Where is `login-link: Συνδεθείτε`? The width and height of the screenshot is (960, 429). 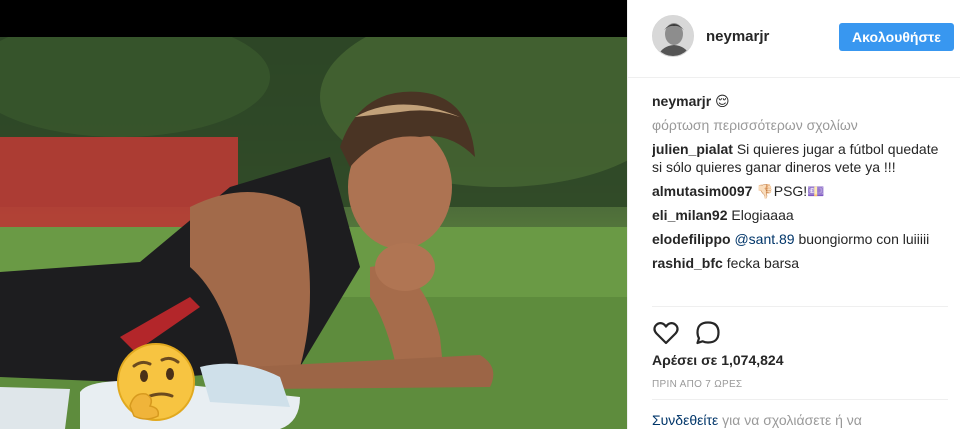 login-link: Συνδεθείτε is located at coordinates (685, 420).